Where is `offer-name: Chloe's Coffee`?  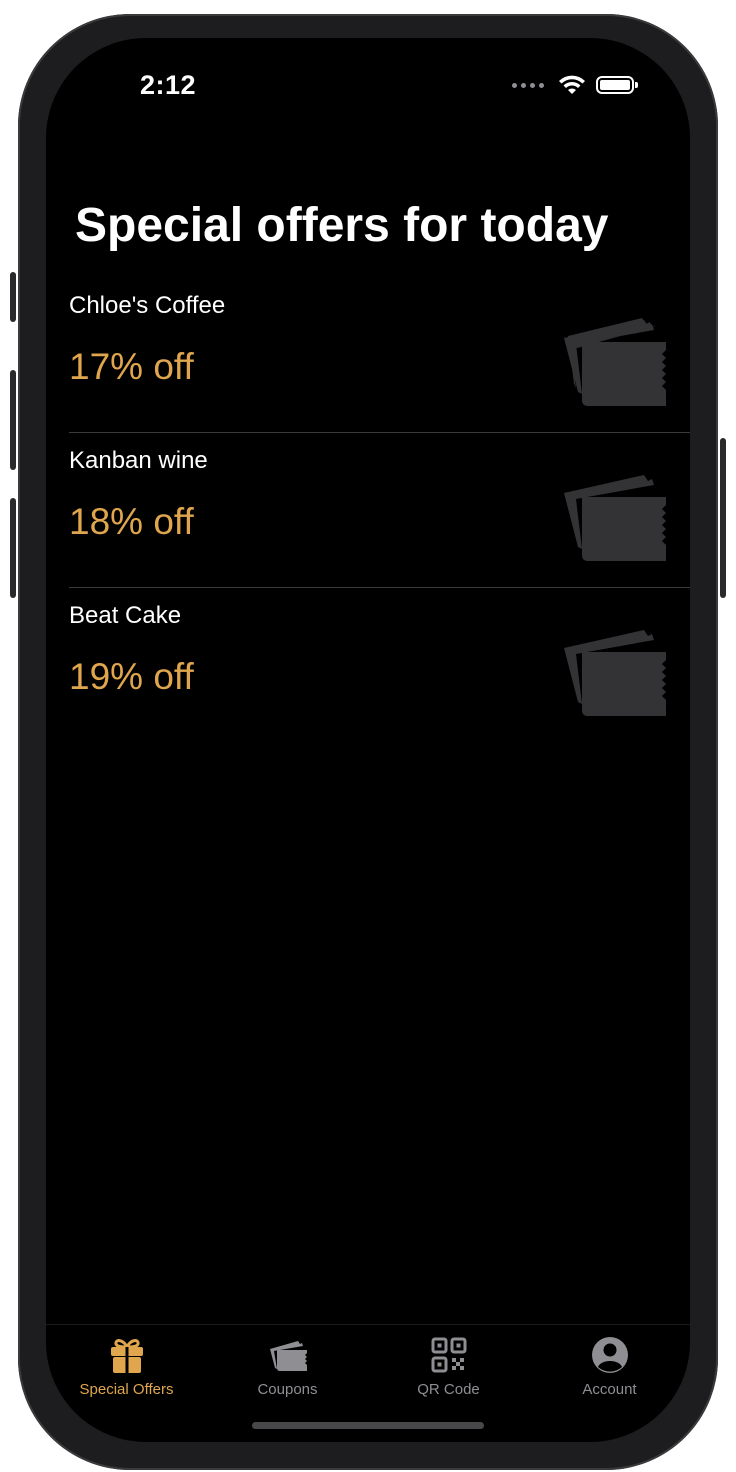 offer-name: Chloe's Coffee is located at coordinates (147, 305).